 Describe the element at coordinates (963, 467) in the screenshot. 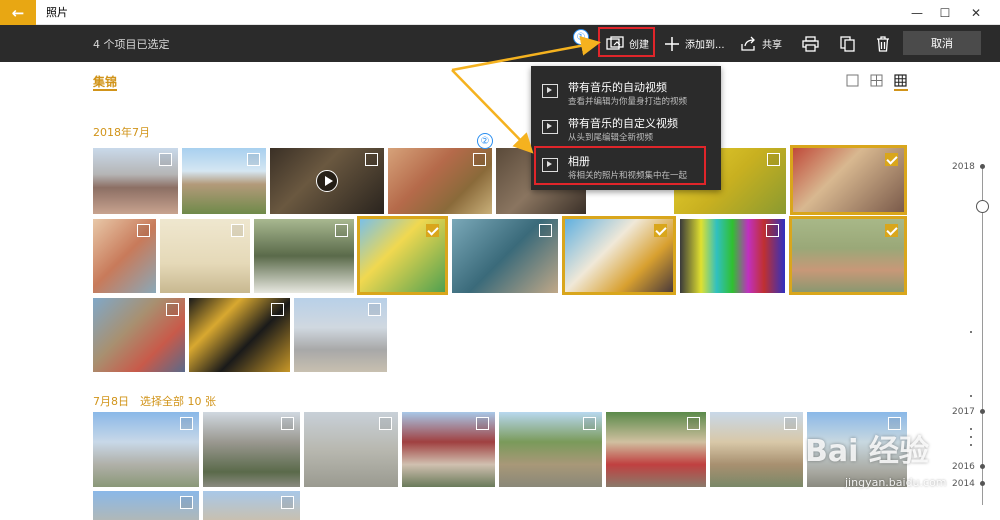

I see `timeline-year: 2016` at that location.